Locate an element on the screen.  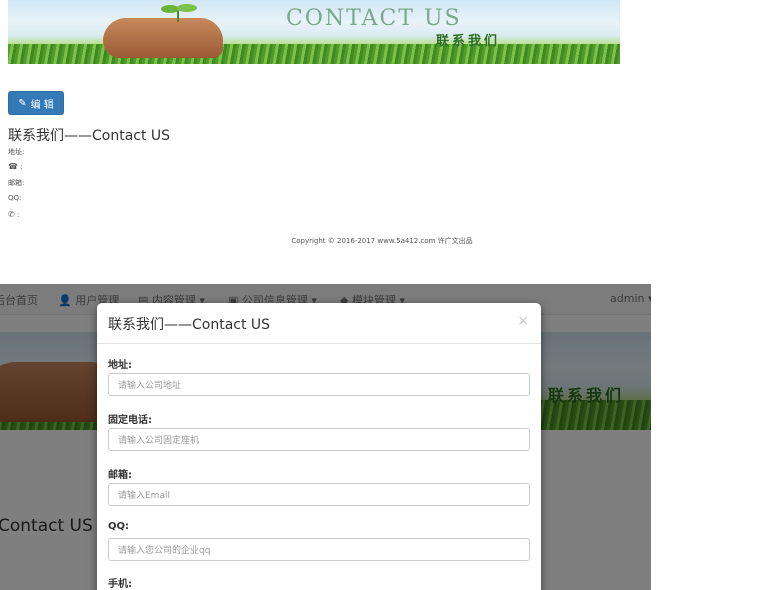
contact-banner: CONTACT US 联系我们 is located at coordinates (314, 32).